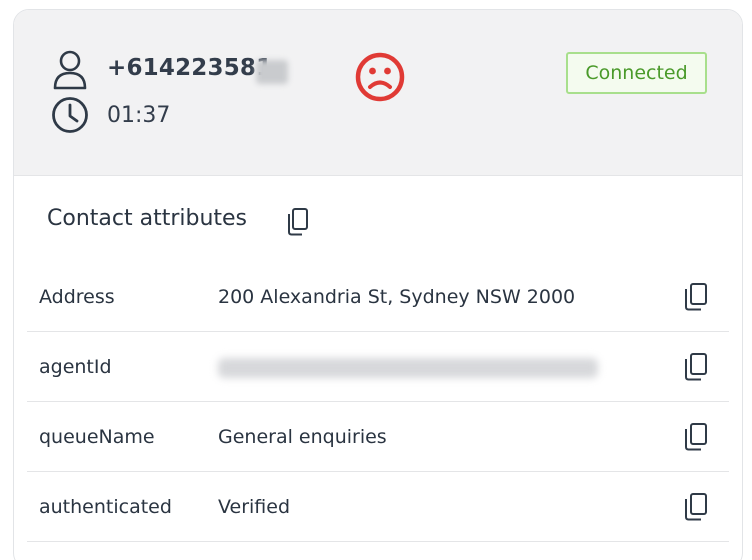 The image size is (752, 560). Describe the element at coordinates (378, 507) in the screenshot. I see `attribute-row-authenticated: authenticated Verified` at that location.